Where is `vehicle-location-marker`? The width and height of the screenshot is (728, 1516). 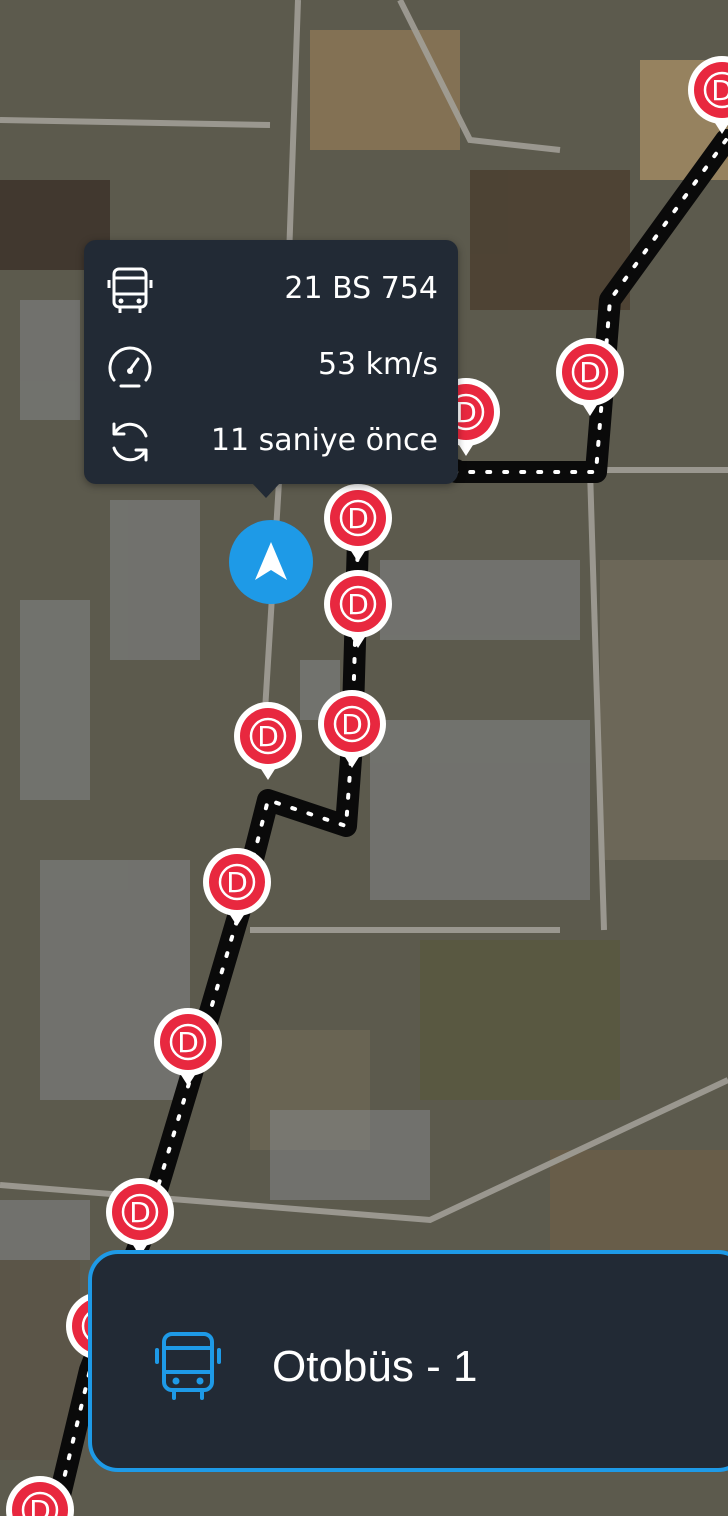 vehicle-location-marker is located at coordinates (271, 562).